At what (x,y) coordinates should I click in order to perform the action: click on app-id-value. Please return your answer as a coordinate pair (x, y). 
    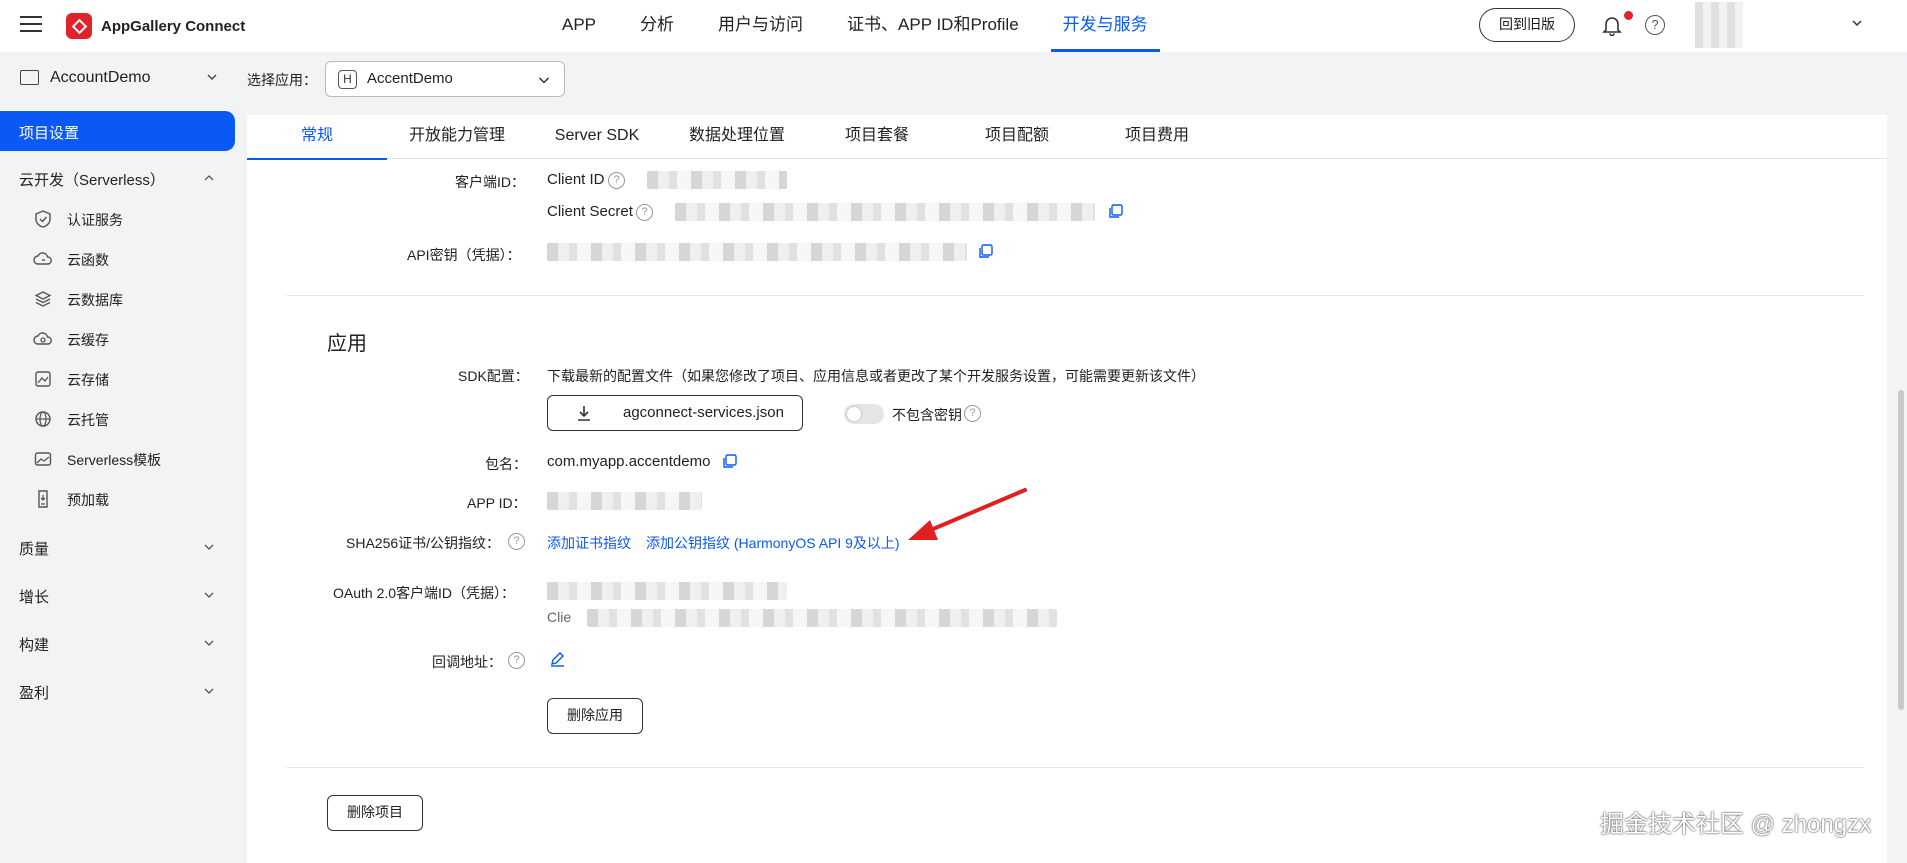
    Looking at the image, I should click on (624, 501).